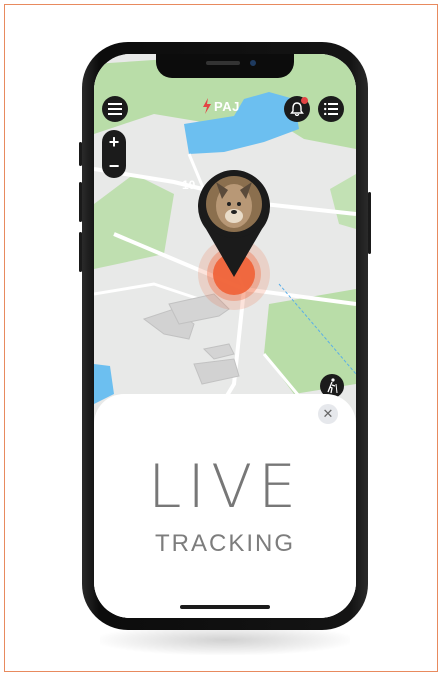 The width and height of the screenshot is (443, 677). I want to click on zoom-out-button: −, so click(114, 166).